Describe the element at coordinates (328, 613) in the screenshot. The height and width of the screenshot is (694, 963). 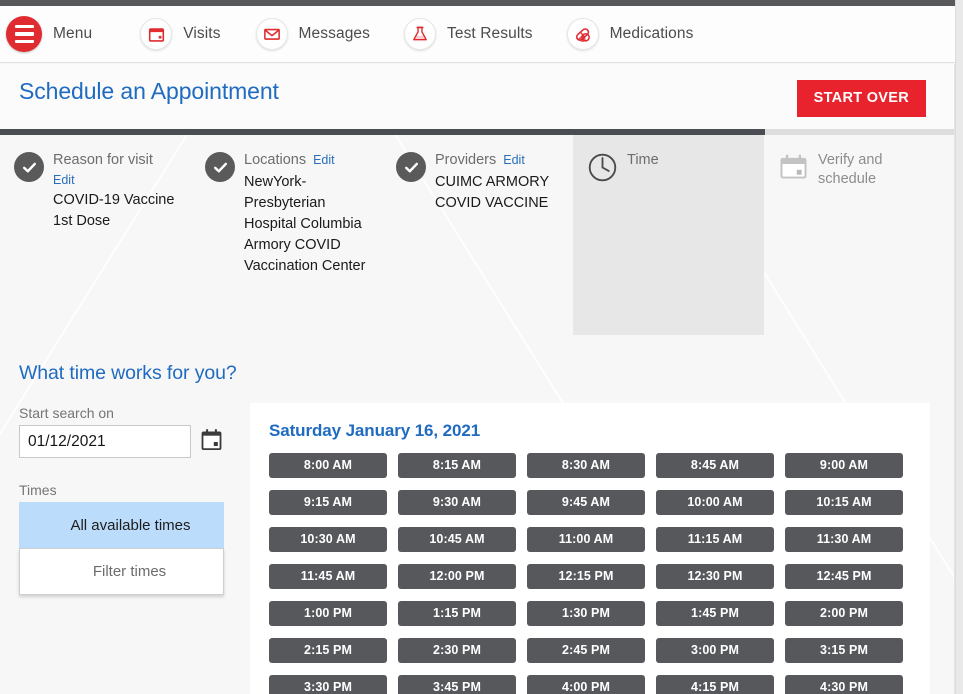
I see `time-slot-button: 1:00 PM` at that location.